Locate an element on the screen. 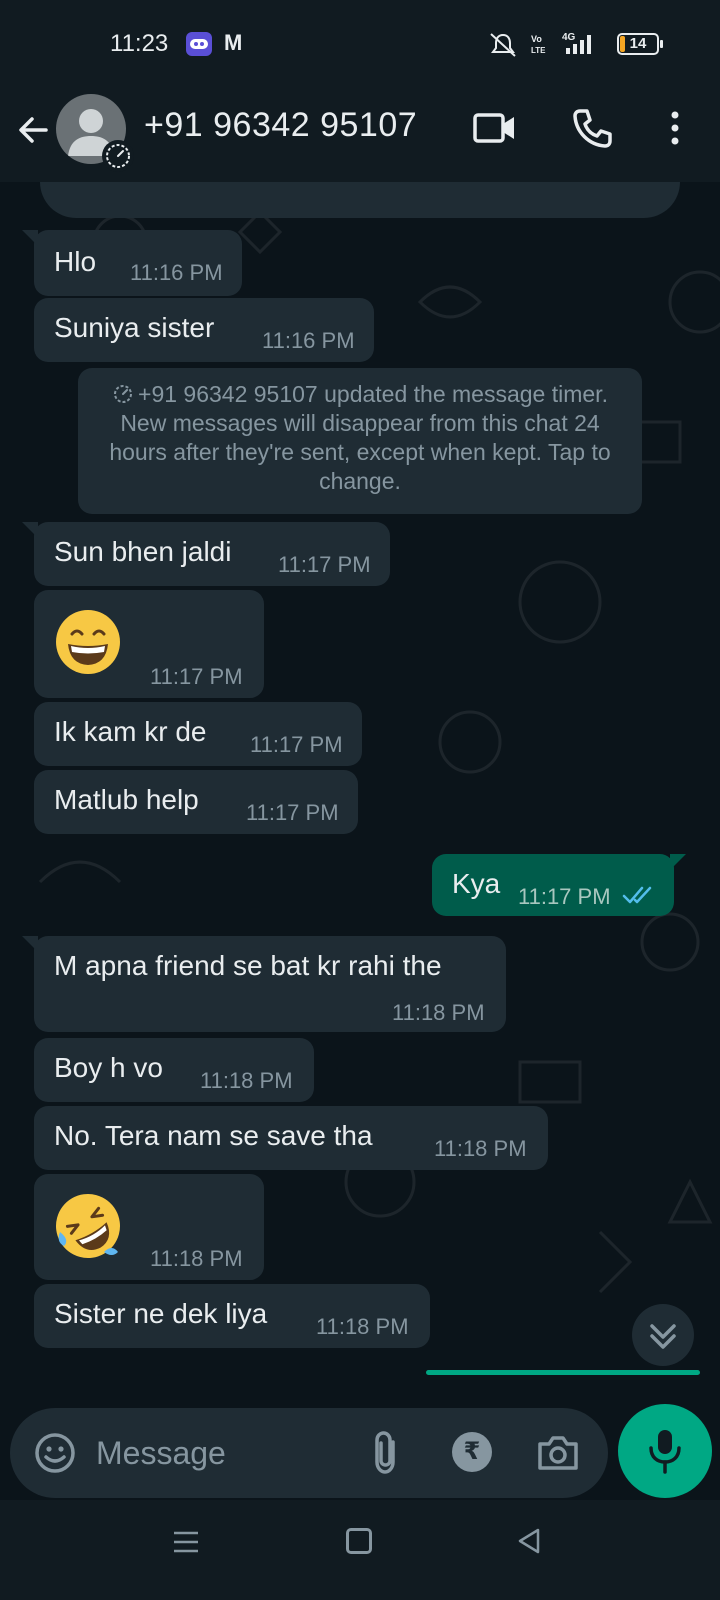  emoji-icon is located at coordinates (55, 1453).